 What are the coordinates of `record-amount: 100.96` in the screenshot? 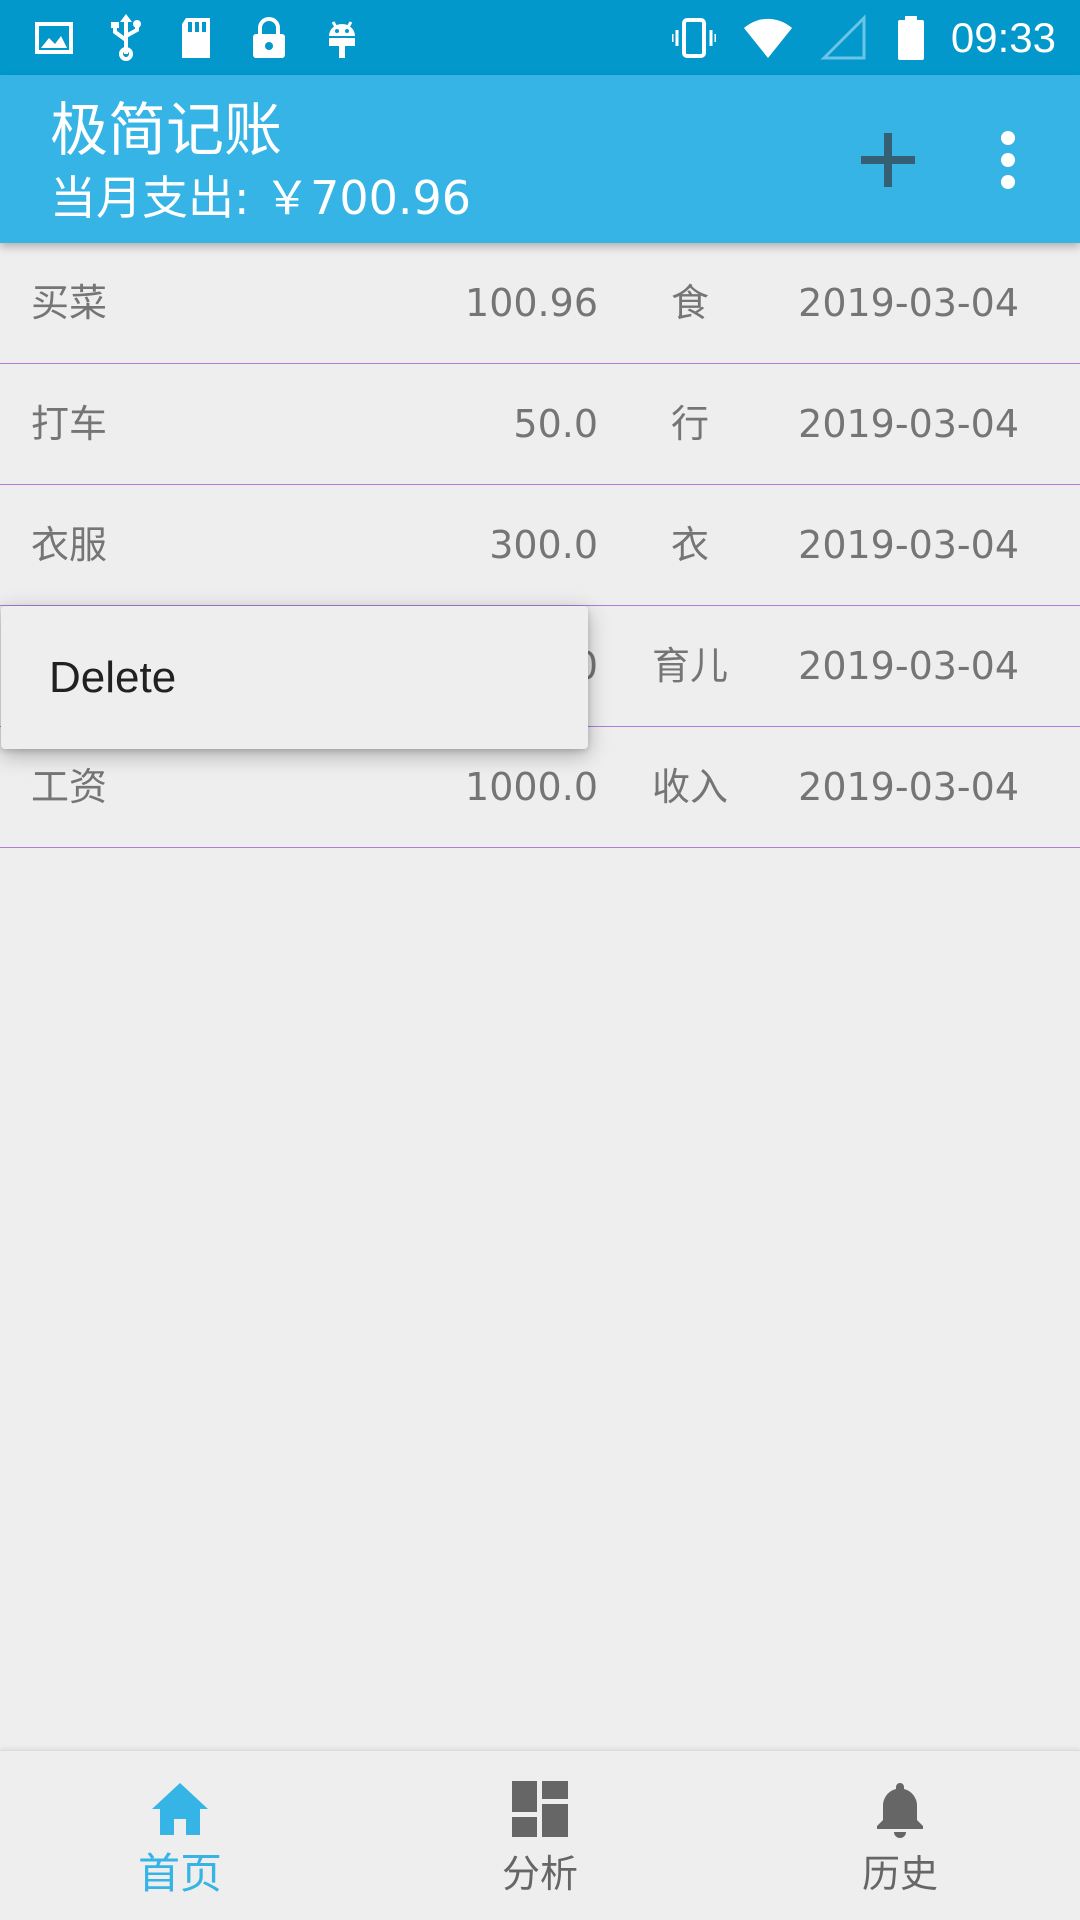 It's located at (531, 303).